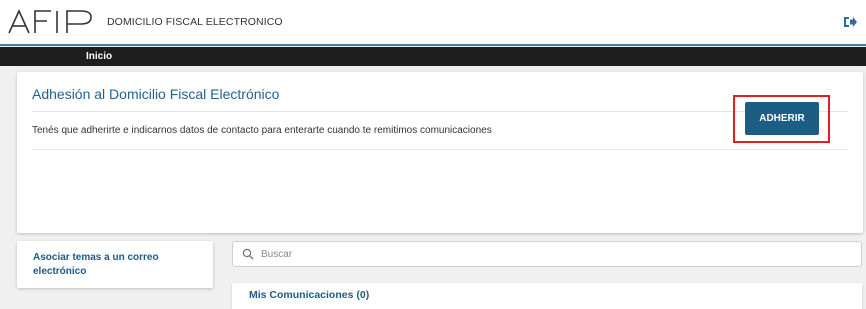  I want to click on adherir-button: ADHERIR, so click(782, 118).